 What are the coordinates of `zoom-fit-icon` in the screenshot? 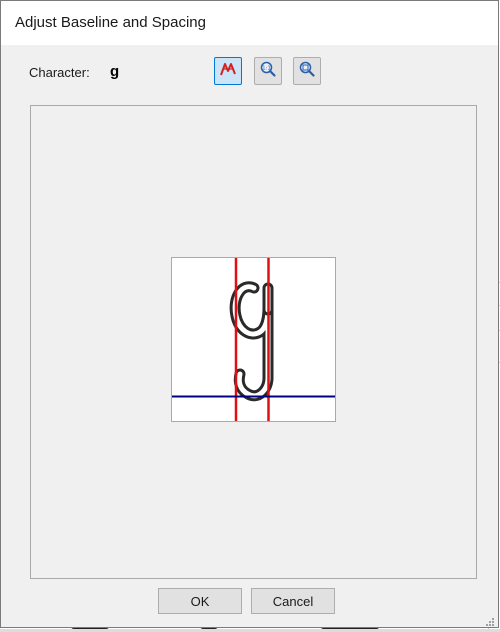 It's located at (307, 71).